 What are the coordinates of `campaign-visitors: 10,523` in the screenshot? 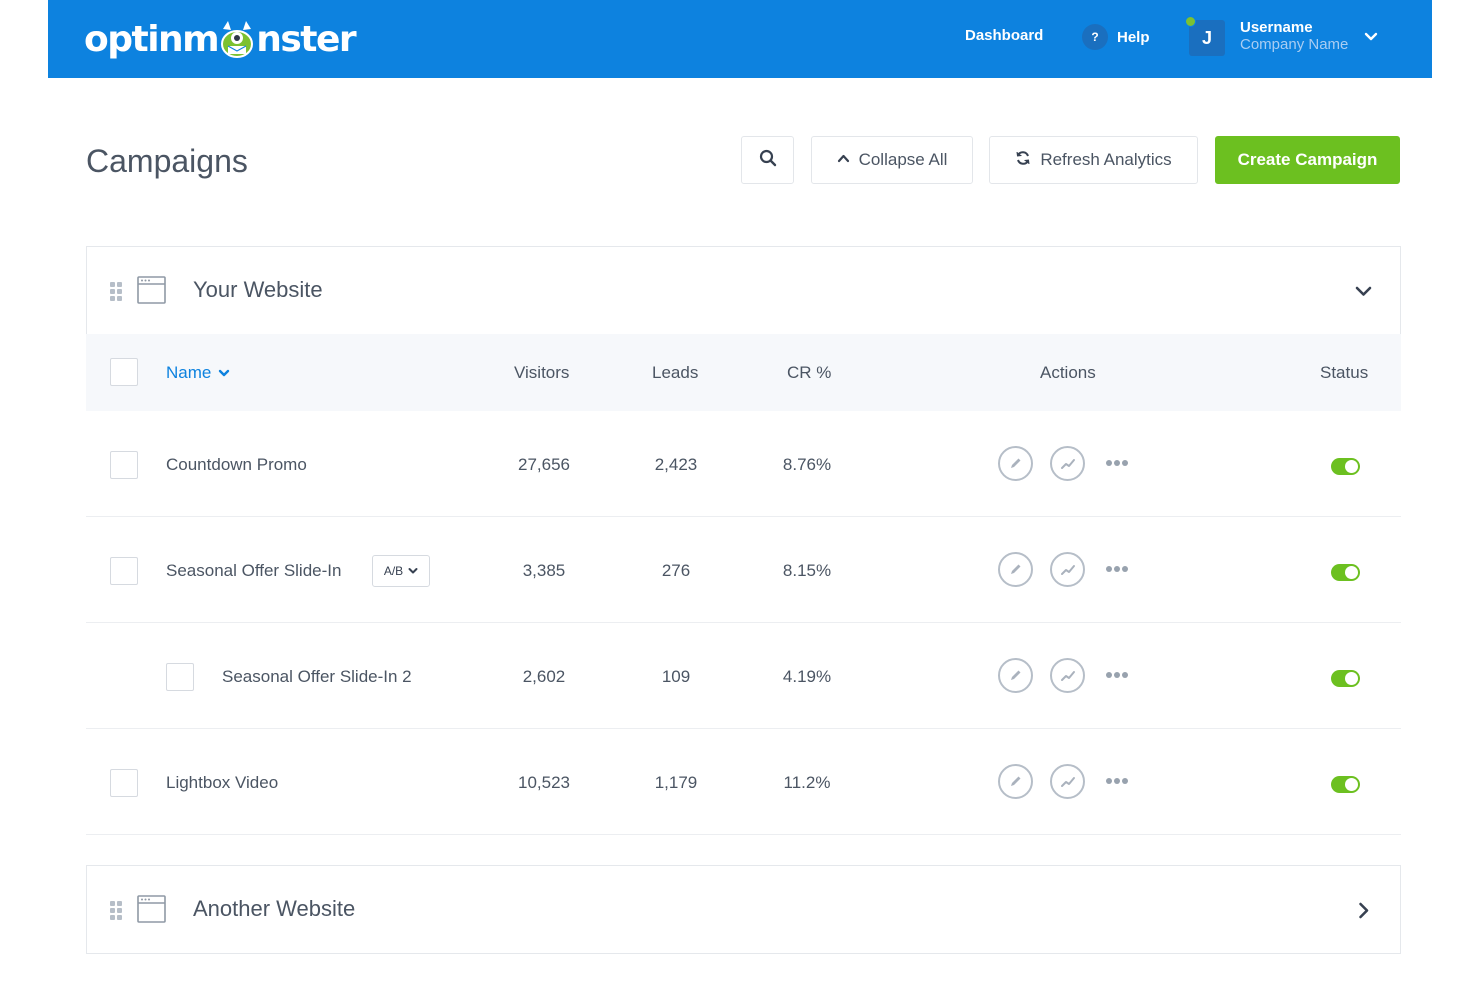 It's located at (544, 782).